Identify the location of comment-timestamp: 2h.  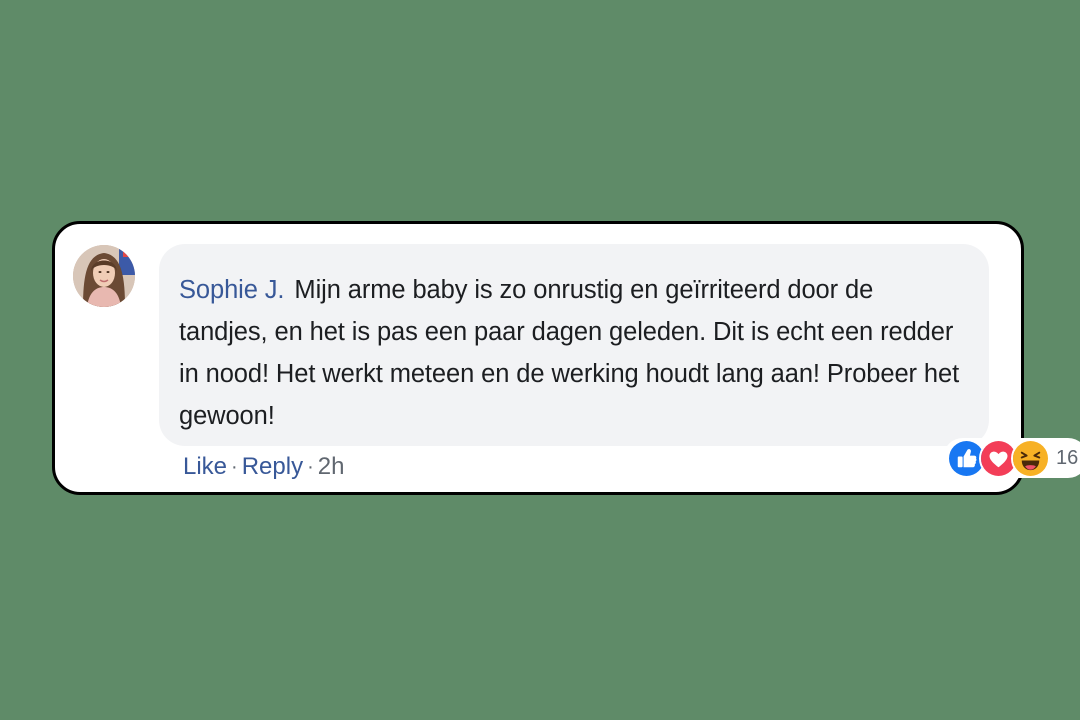
(331, 467).